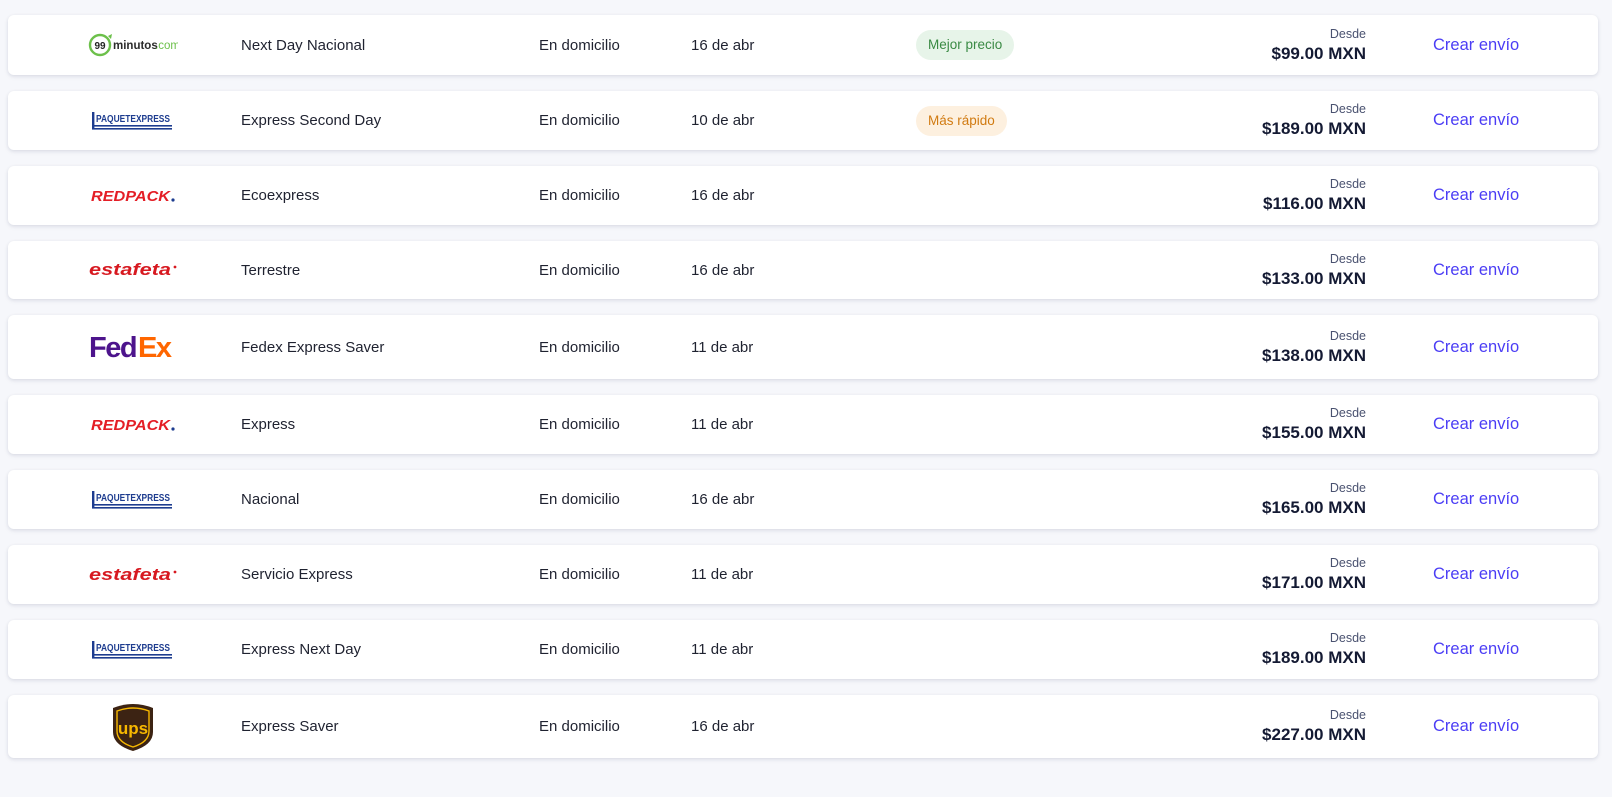  I want to click on price-block: Desde $116.00 MXN, so click(1314, 195).